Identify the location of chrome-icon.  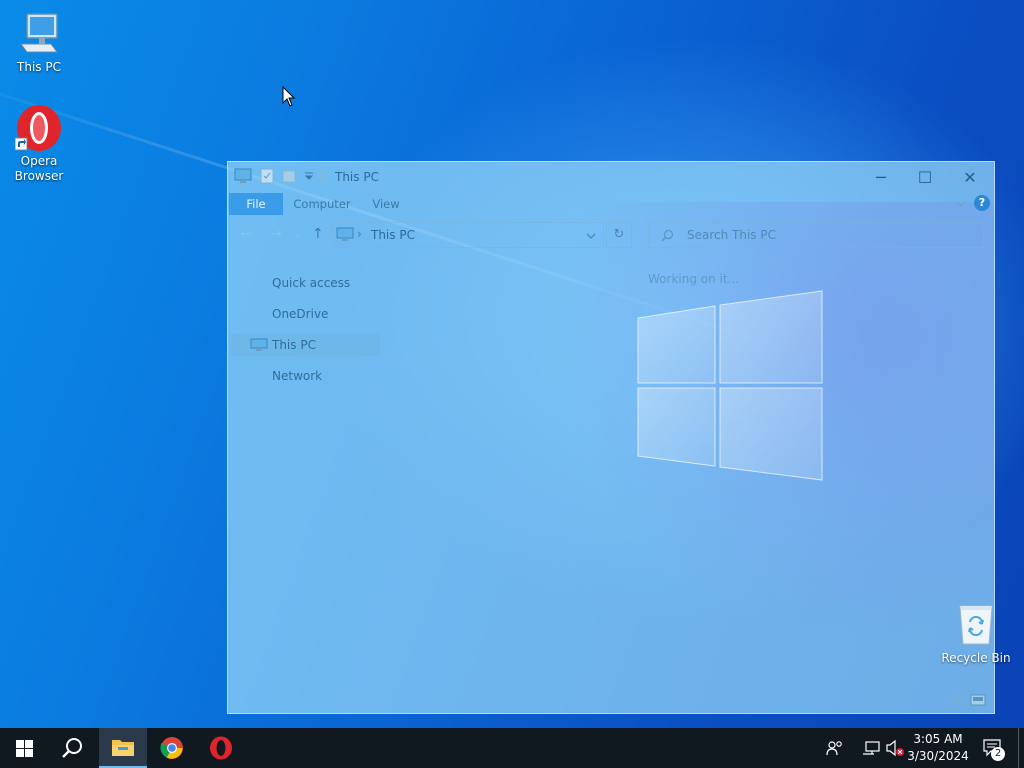
(171, 748).